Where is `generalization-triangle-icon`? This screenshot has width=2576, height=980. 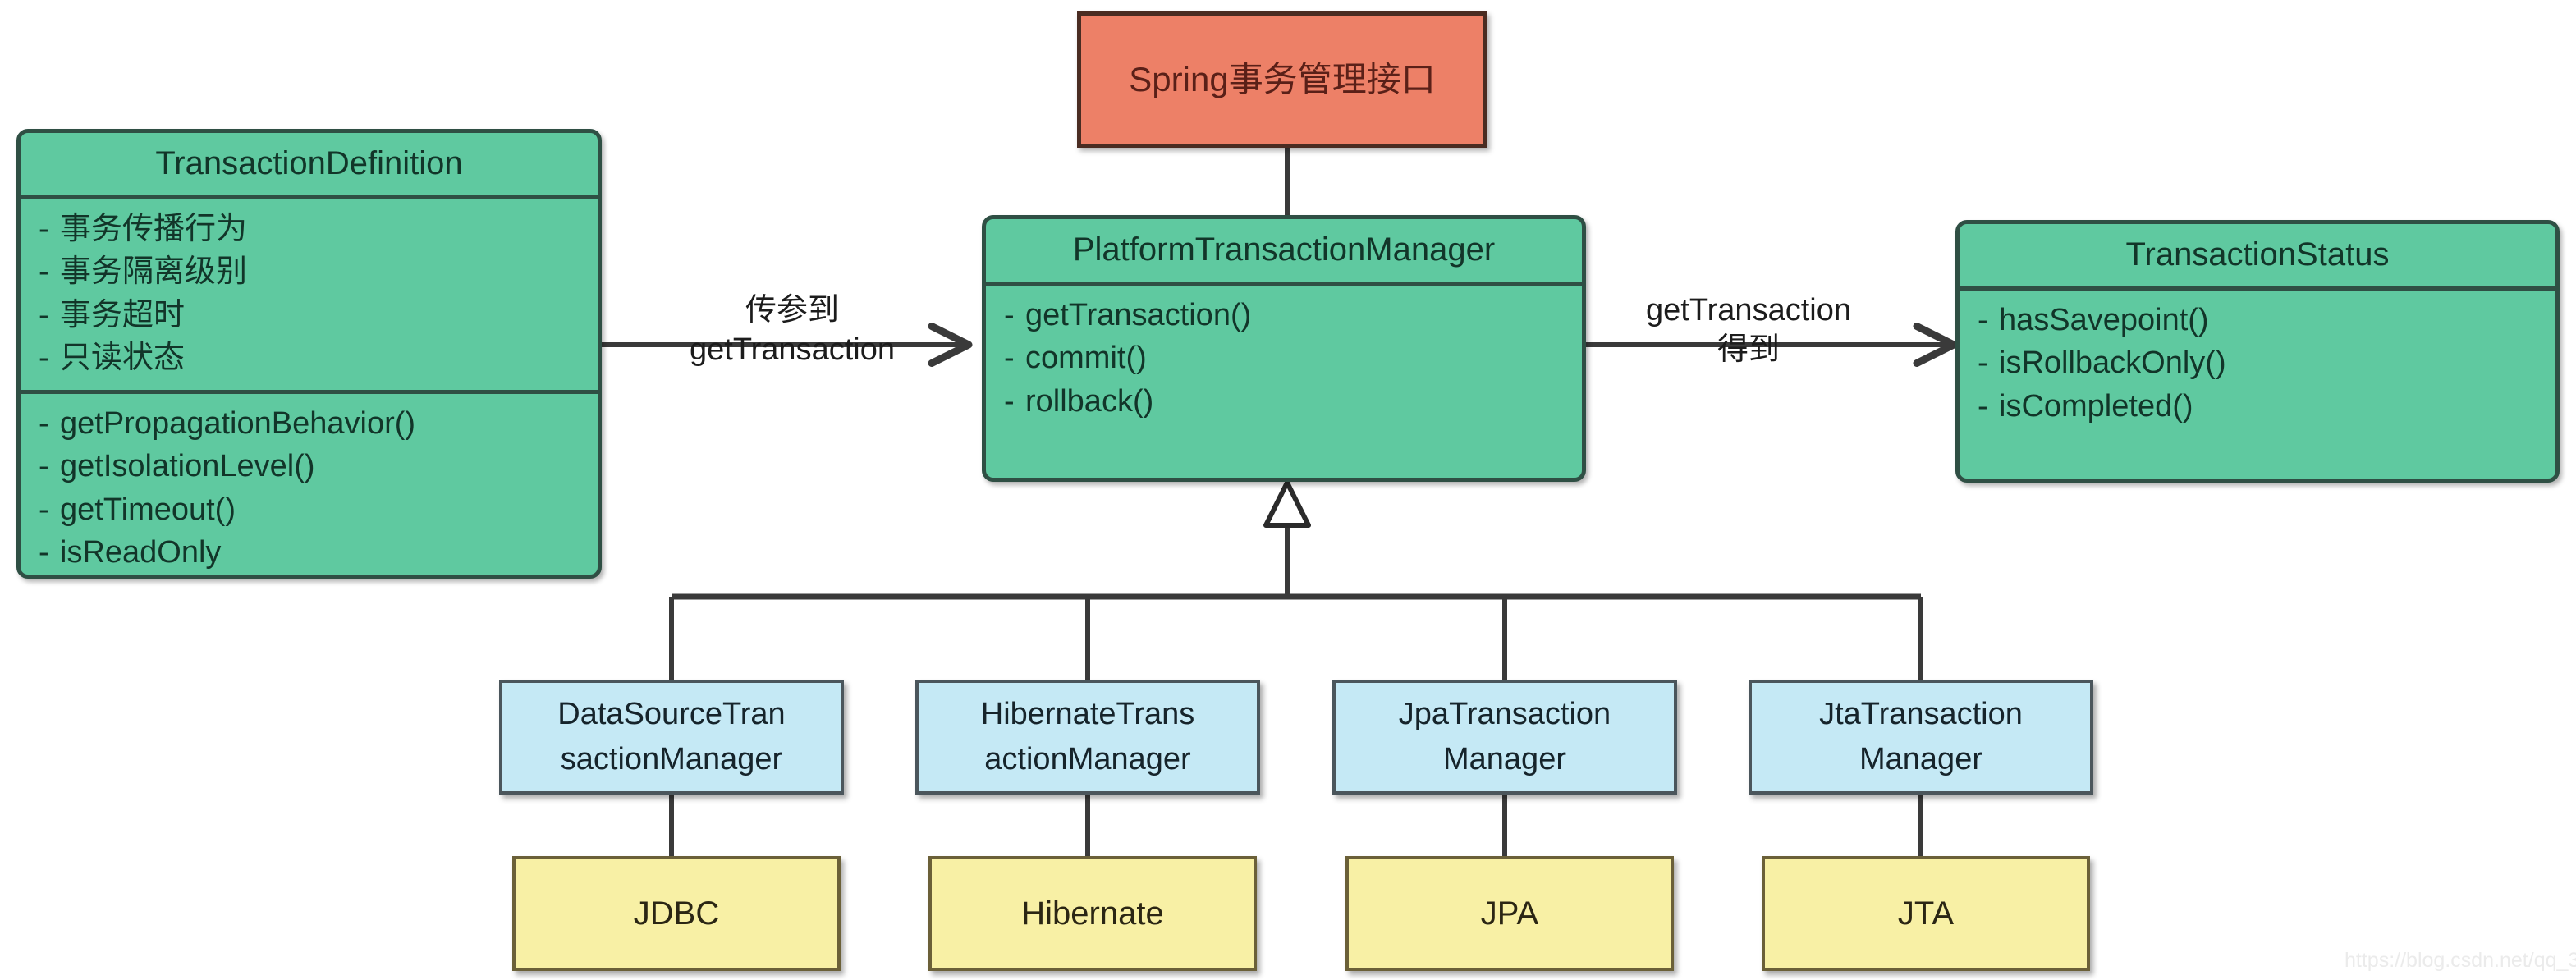
generalization-triangle-icon is located at coordinates (1287, 504).